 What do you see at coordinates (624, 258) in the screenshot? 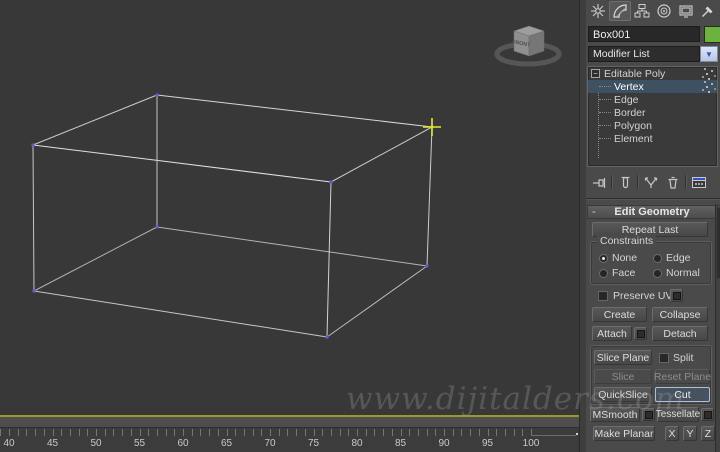
I see `constraint-none-label: None` at bounding box center [624, 258].